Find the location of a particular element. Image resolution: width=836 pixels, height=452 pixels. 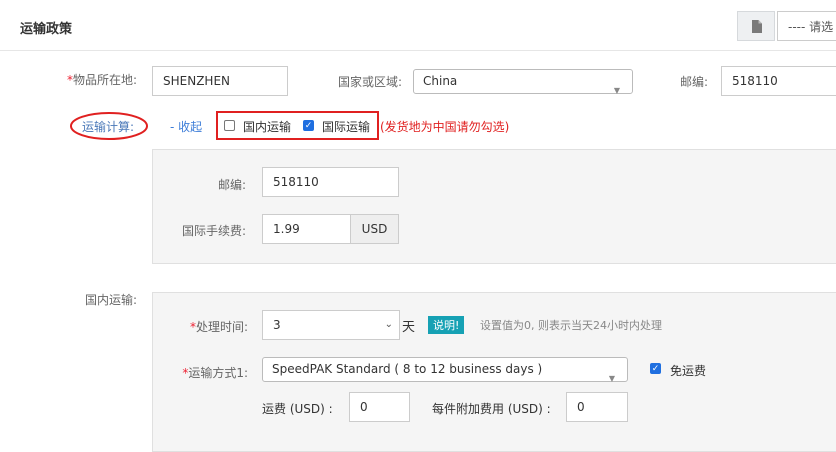

shipping-method-text: 运输方式1: is located at coordinates (218, 373).